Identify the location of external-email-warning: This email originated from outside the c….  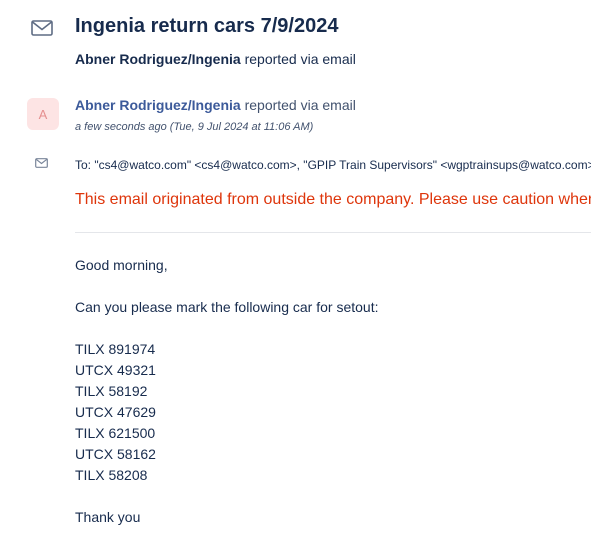
(333, 199).